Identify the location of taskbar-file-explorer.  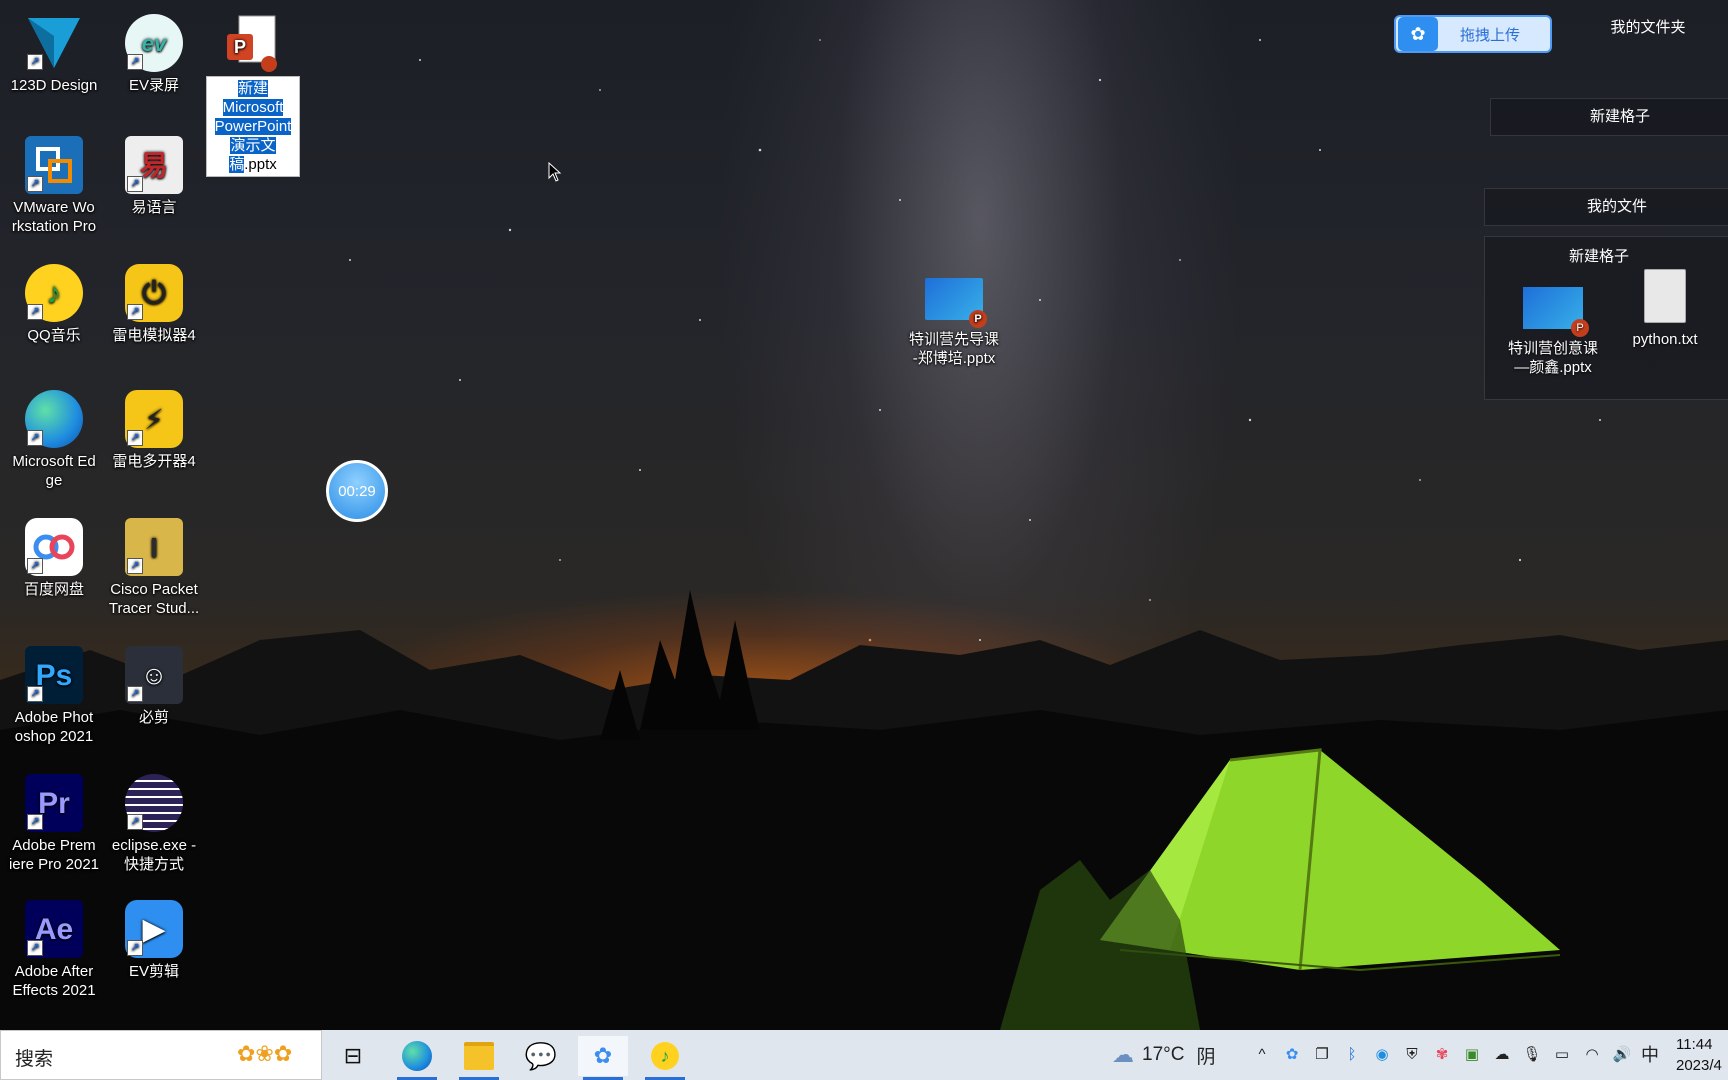
(479, 1058).